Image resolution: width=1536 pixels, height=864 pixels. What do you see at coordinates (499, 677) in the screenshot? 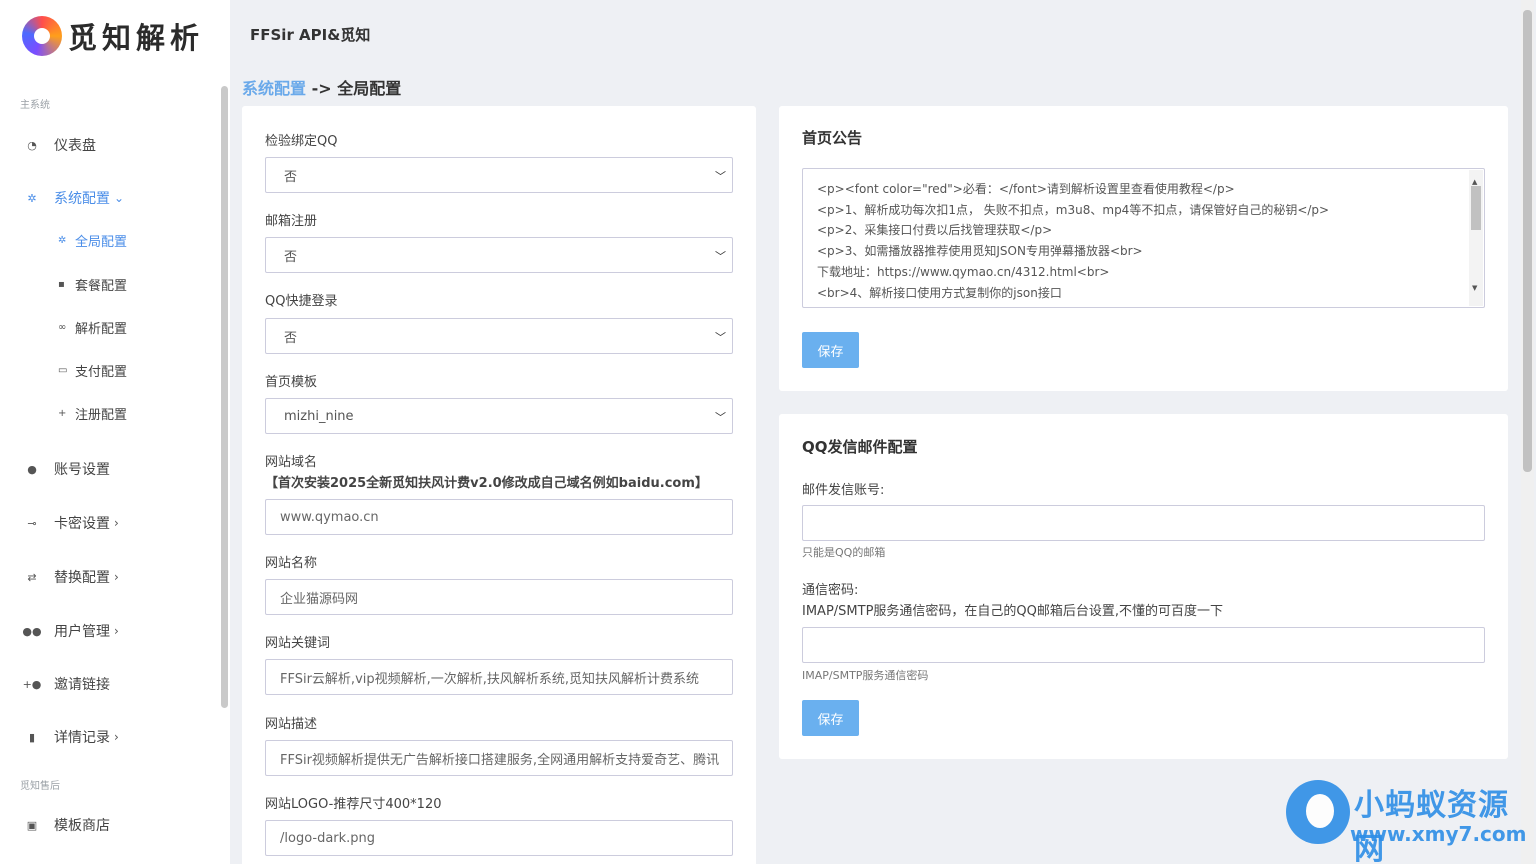
I see `site-keywords-input: FFSir云解析,vip视频解析,一次解析,扶风解析系统,觅知扶风解析计费系统` at bounding box center [499, 677].